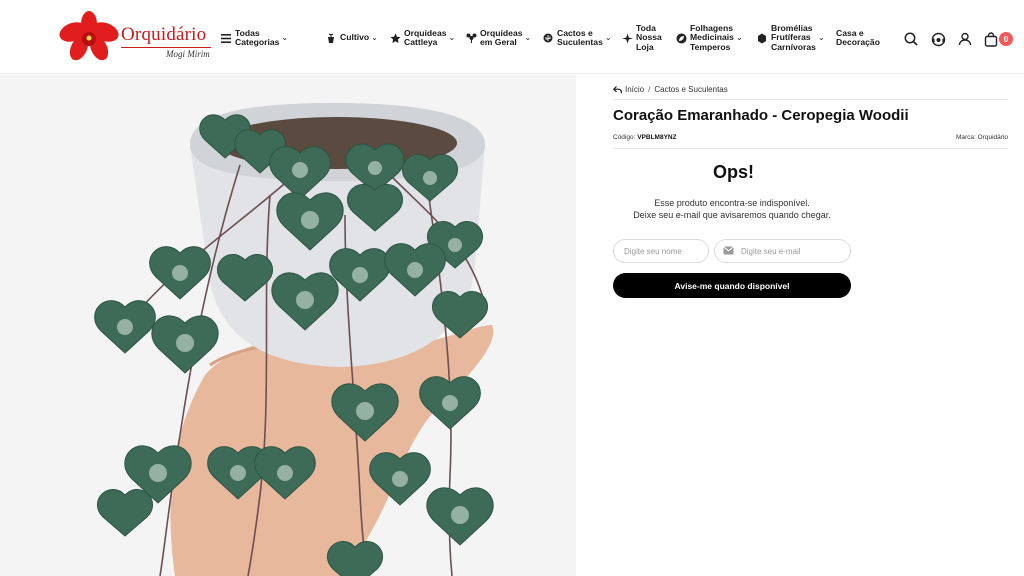 Image resolution: width=1024 pixels, height=576 pixels. I want to click on cart-count-badge: 0, so click(1006, 39).